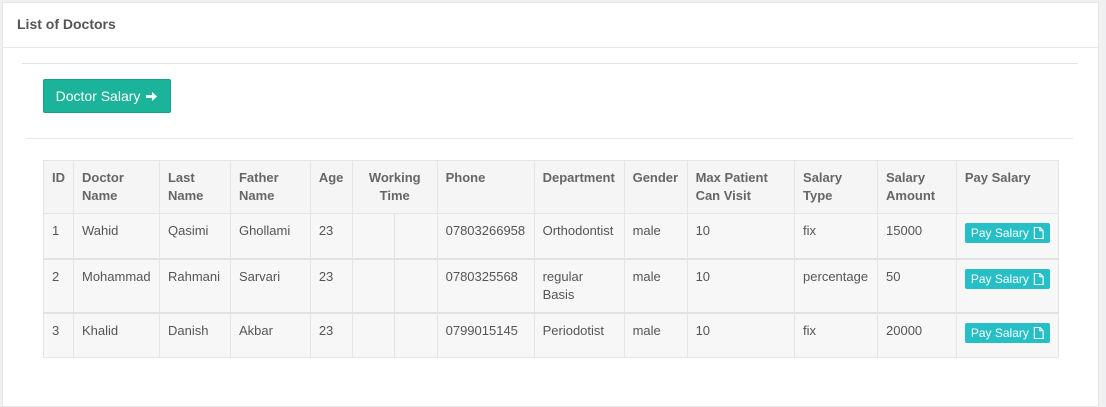 Image resolution: width=1106 pixels, height=407 pixels. I want to click on cell-doctor-name: Wahid, so click(116, 236).